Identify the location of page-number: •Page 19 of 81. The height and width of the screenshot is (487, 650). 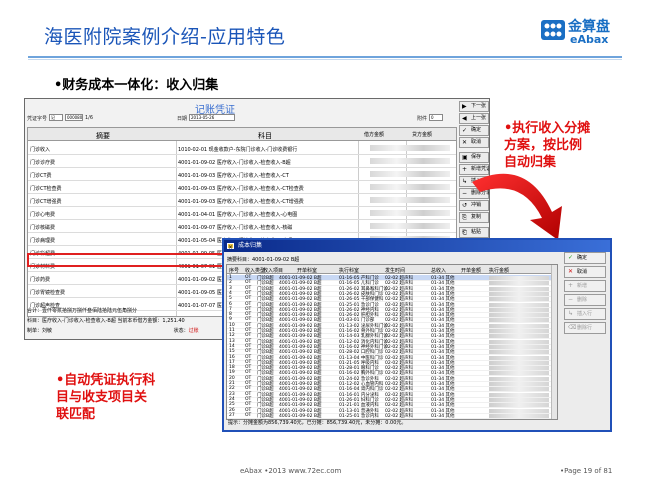
(586, 471).